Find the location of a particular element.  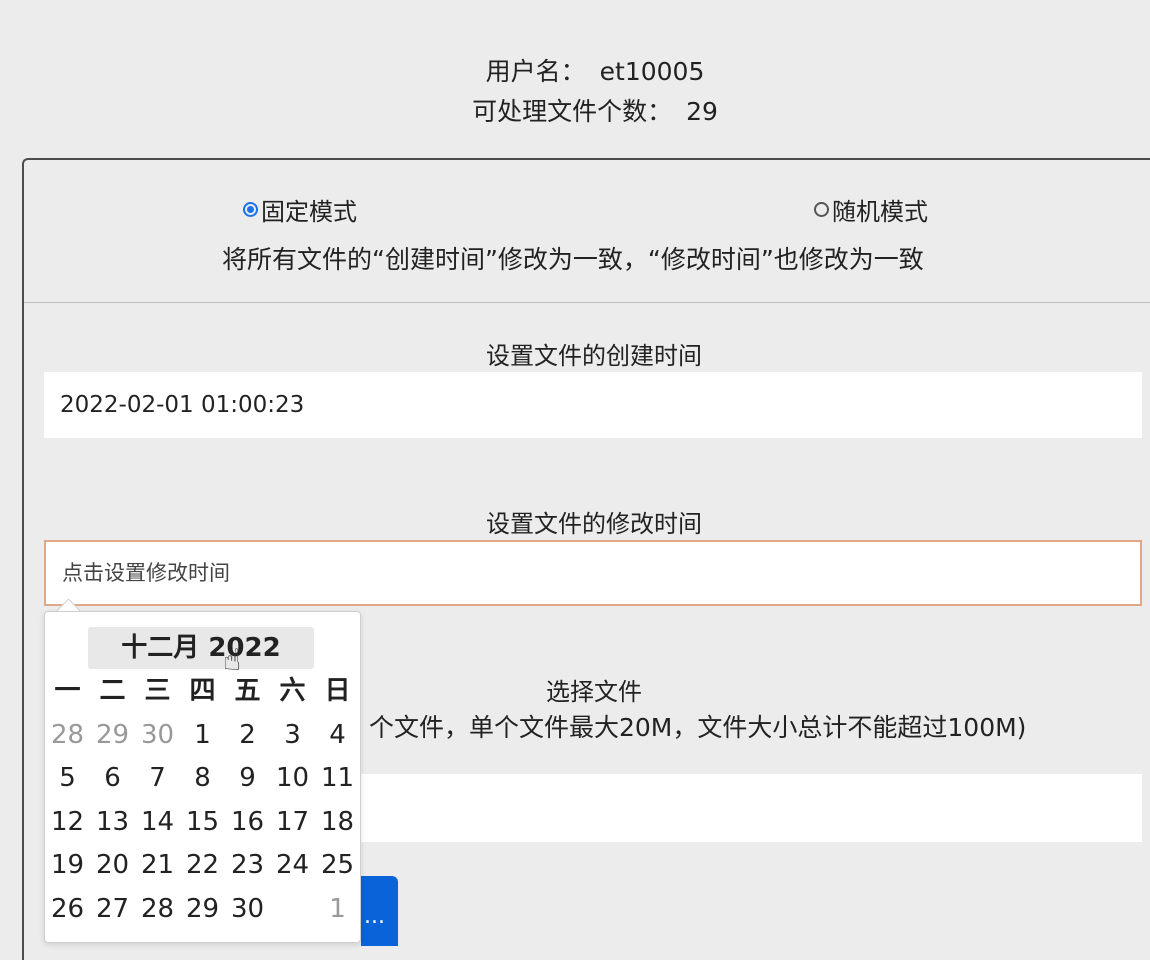

weekday-label: 三 is located at coordinates (157, 691).